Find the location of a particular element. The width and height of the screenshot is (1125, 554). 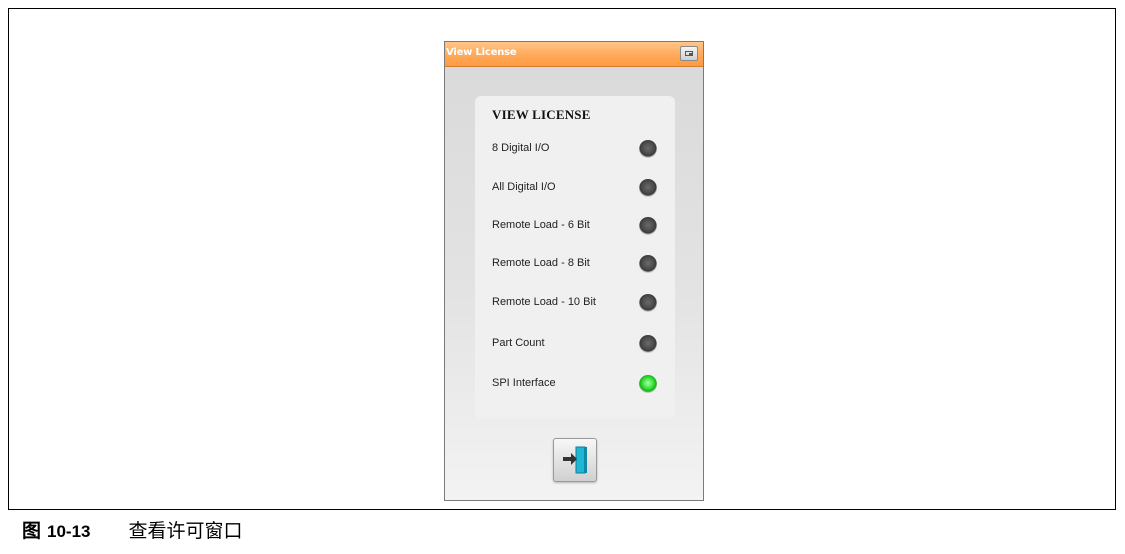

license-label: All Digital I/O is located at coordinates (524, 187).